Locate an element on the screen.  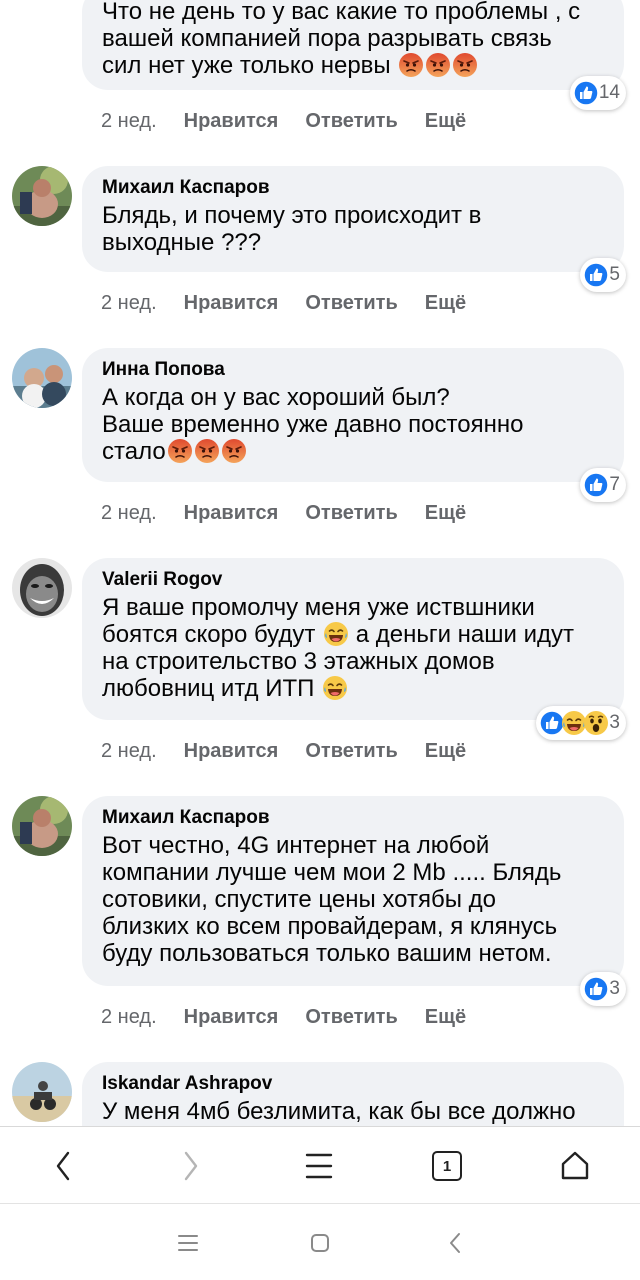
reaction-summary: 5 is located at coordinates (603, 275).